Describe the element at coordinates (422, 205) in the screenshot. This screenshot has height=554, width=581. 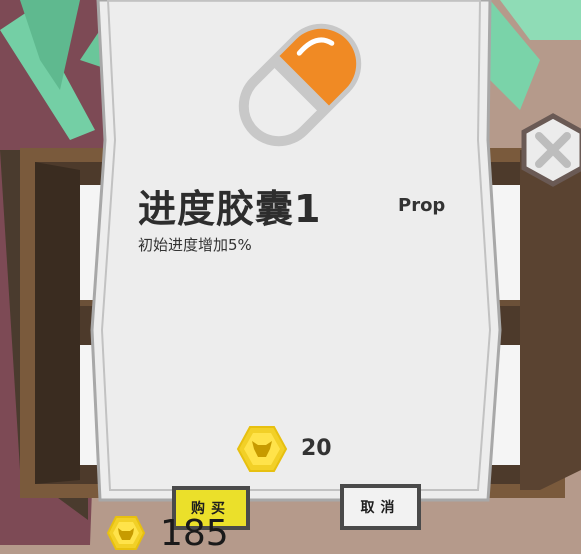
I see `item-type-tag: Prop` at that location.